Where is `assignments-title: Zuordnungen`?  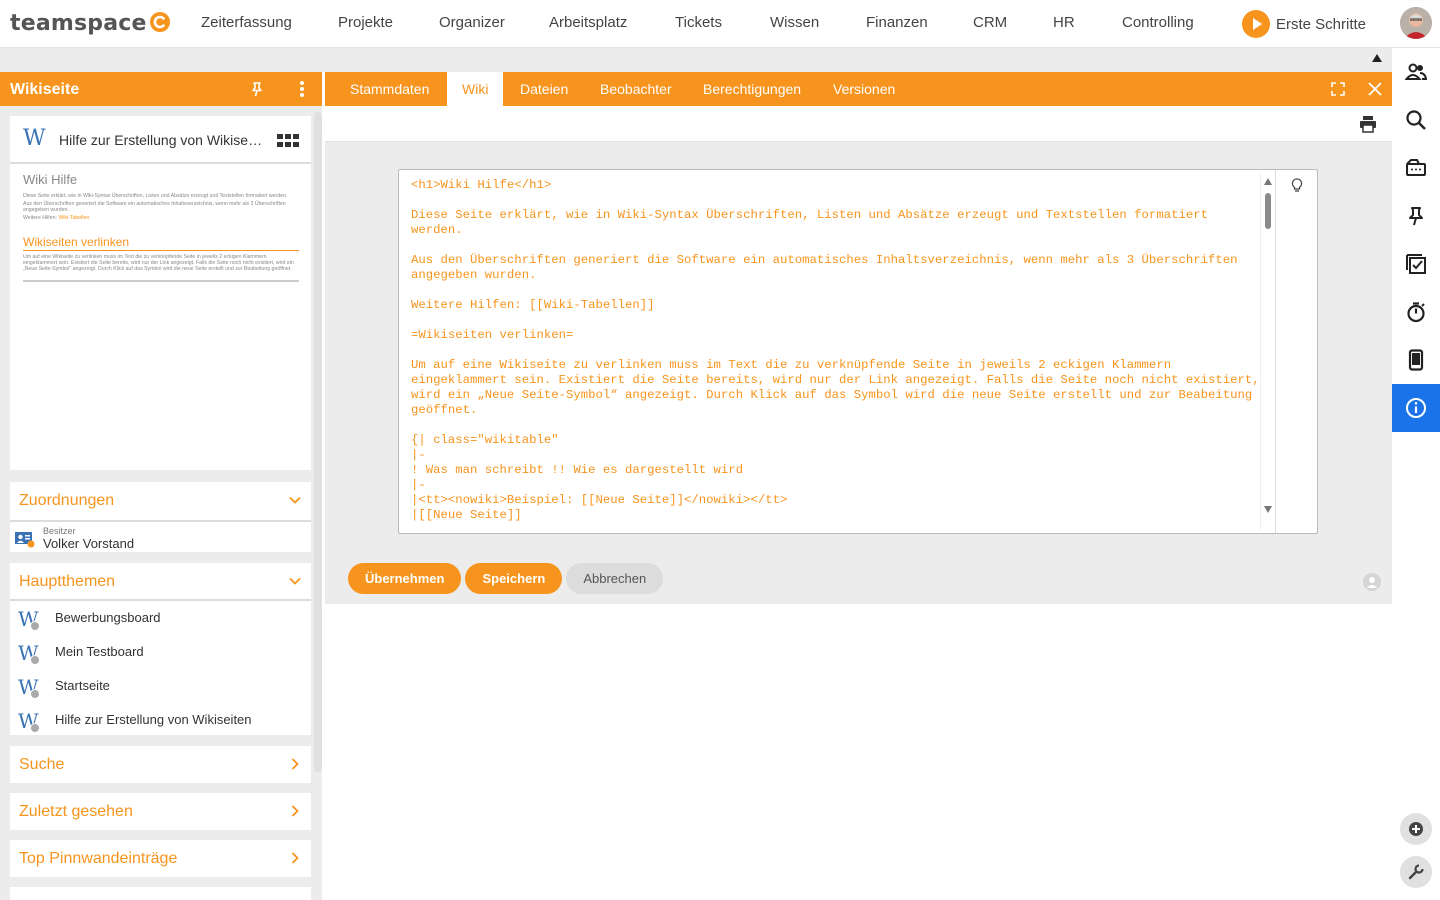 assignments-title: Zuordnungen is located at coordinates (67, 500).